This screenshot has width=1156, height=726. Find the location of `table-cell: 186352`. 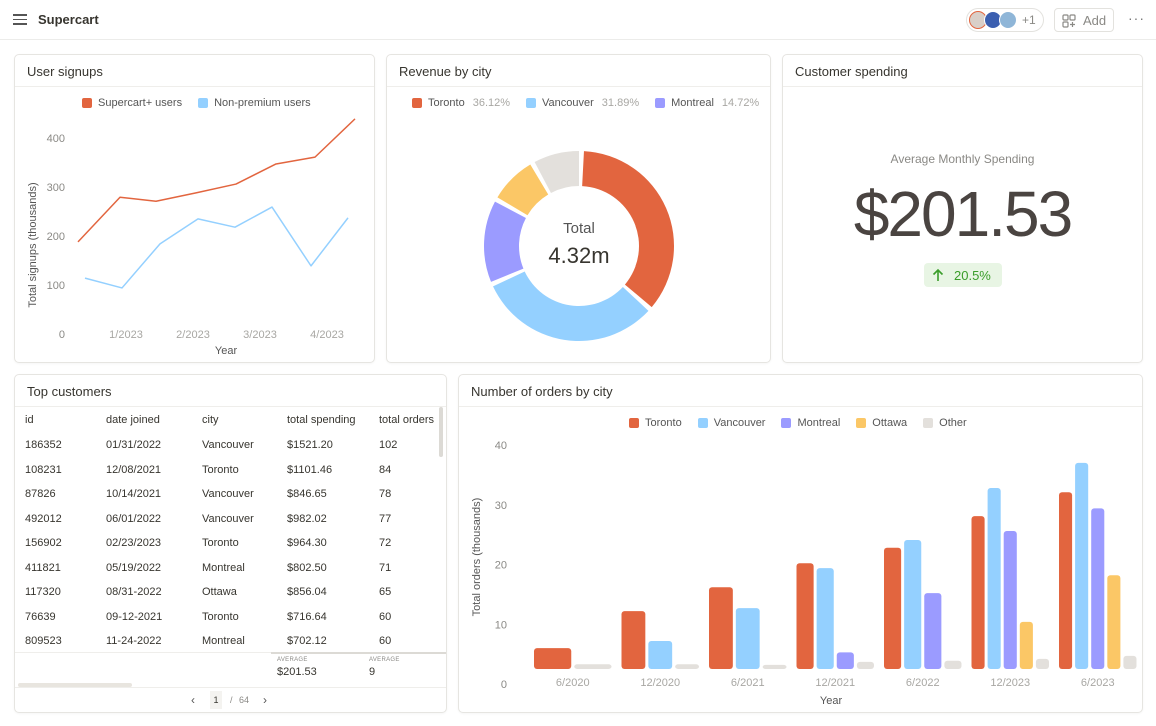

table-cell: 186352 is located at coordinates (43, 445).